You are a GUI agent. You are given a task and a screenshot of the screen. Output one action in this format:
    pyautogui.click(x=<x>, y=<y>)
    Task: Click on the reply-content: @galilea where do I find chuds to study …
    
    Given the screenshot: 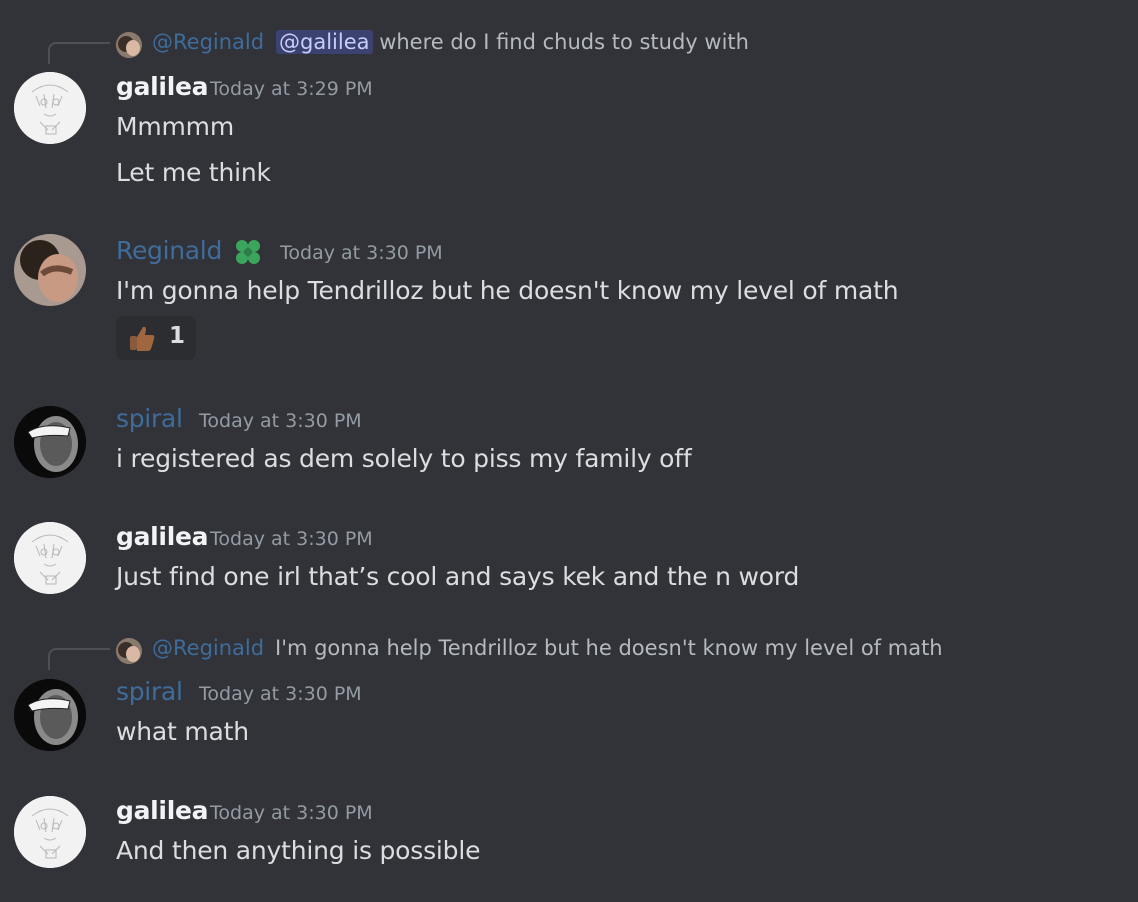 What is the action you would take?
    pyautogui.click(x=512, y=42)
    